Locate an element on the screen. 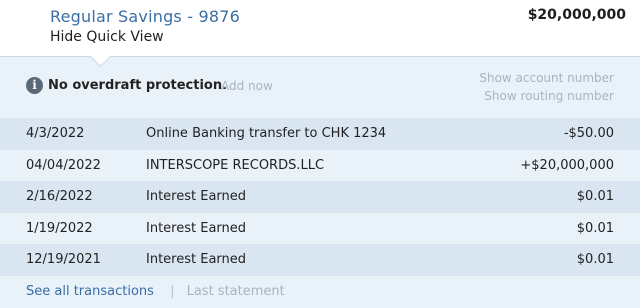  overdraft-notice-text: No overdraft protection. is located at coordinates (138, 85).